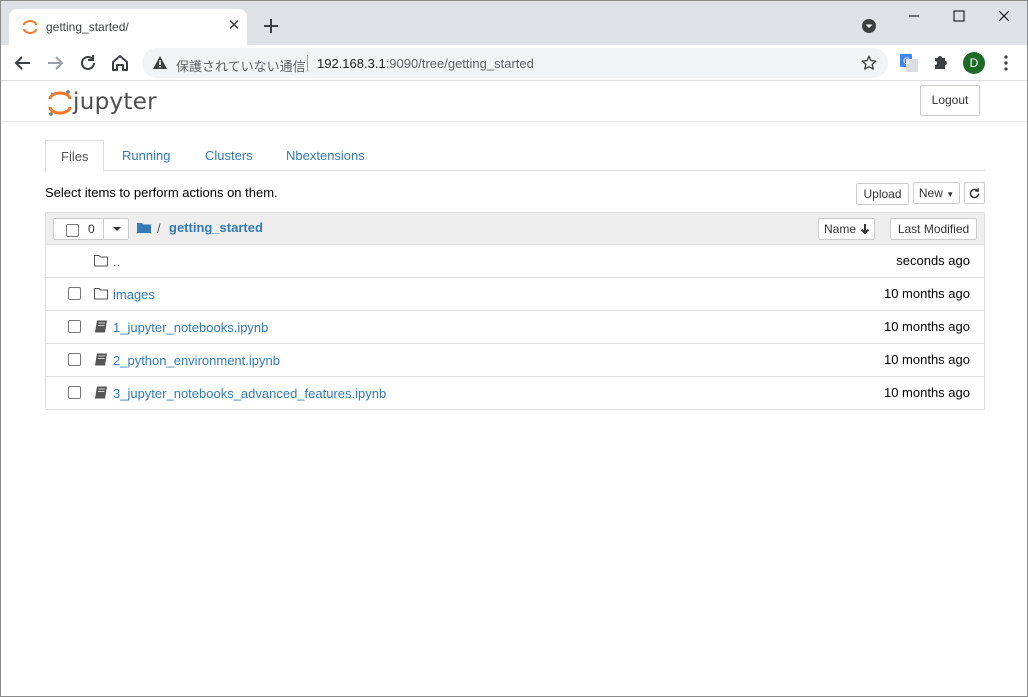  I want to click on url-path: :9090/tree/getting_started, so click(459, 63).